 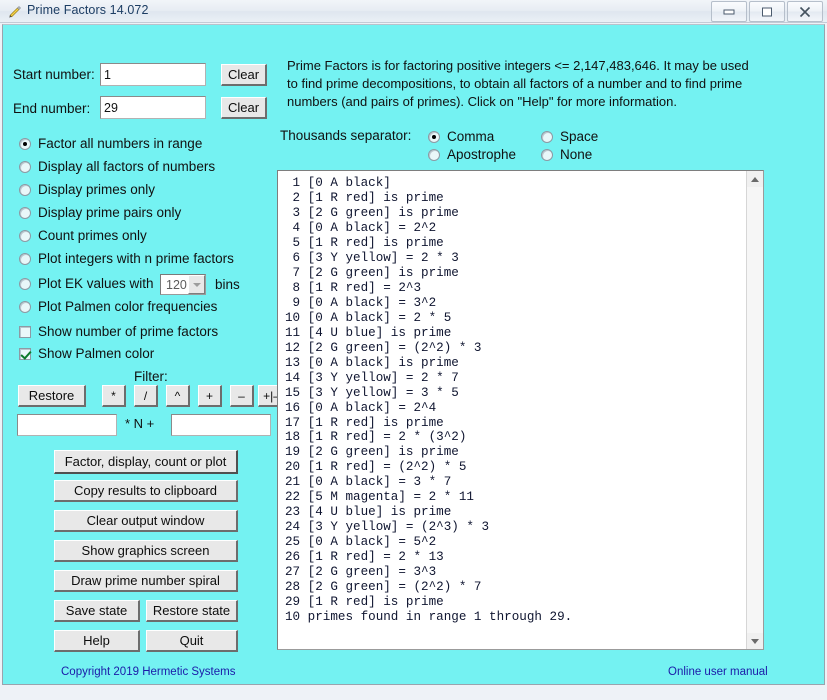 What do you see at coordinates (576, 154) in the screenshot?
I see `separator-option-label: None` at bounding box center [576, 154].